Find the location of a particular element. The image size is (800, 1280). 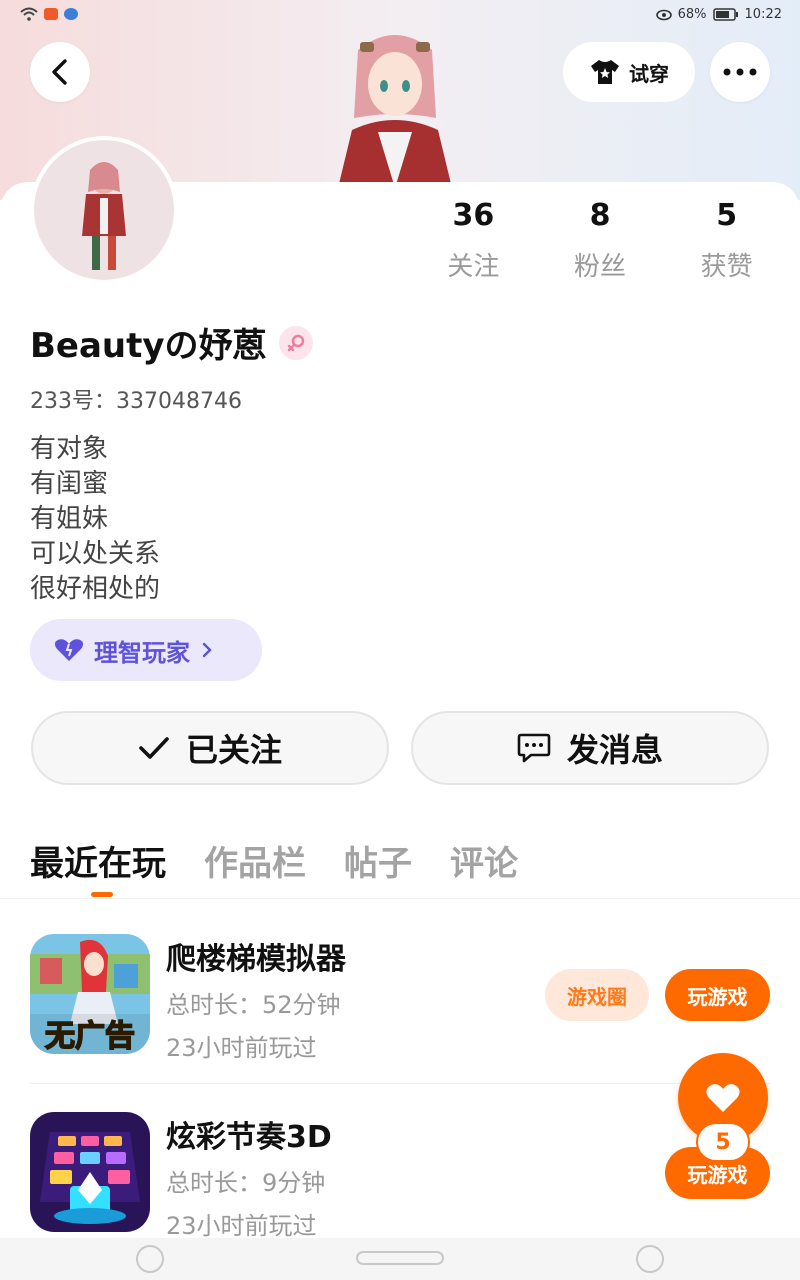

tab-recently-played: 最近在玩 is located at coordinates (98, 860).